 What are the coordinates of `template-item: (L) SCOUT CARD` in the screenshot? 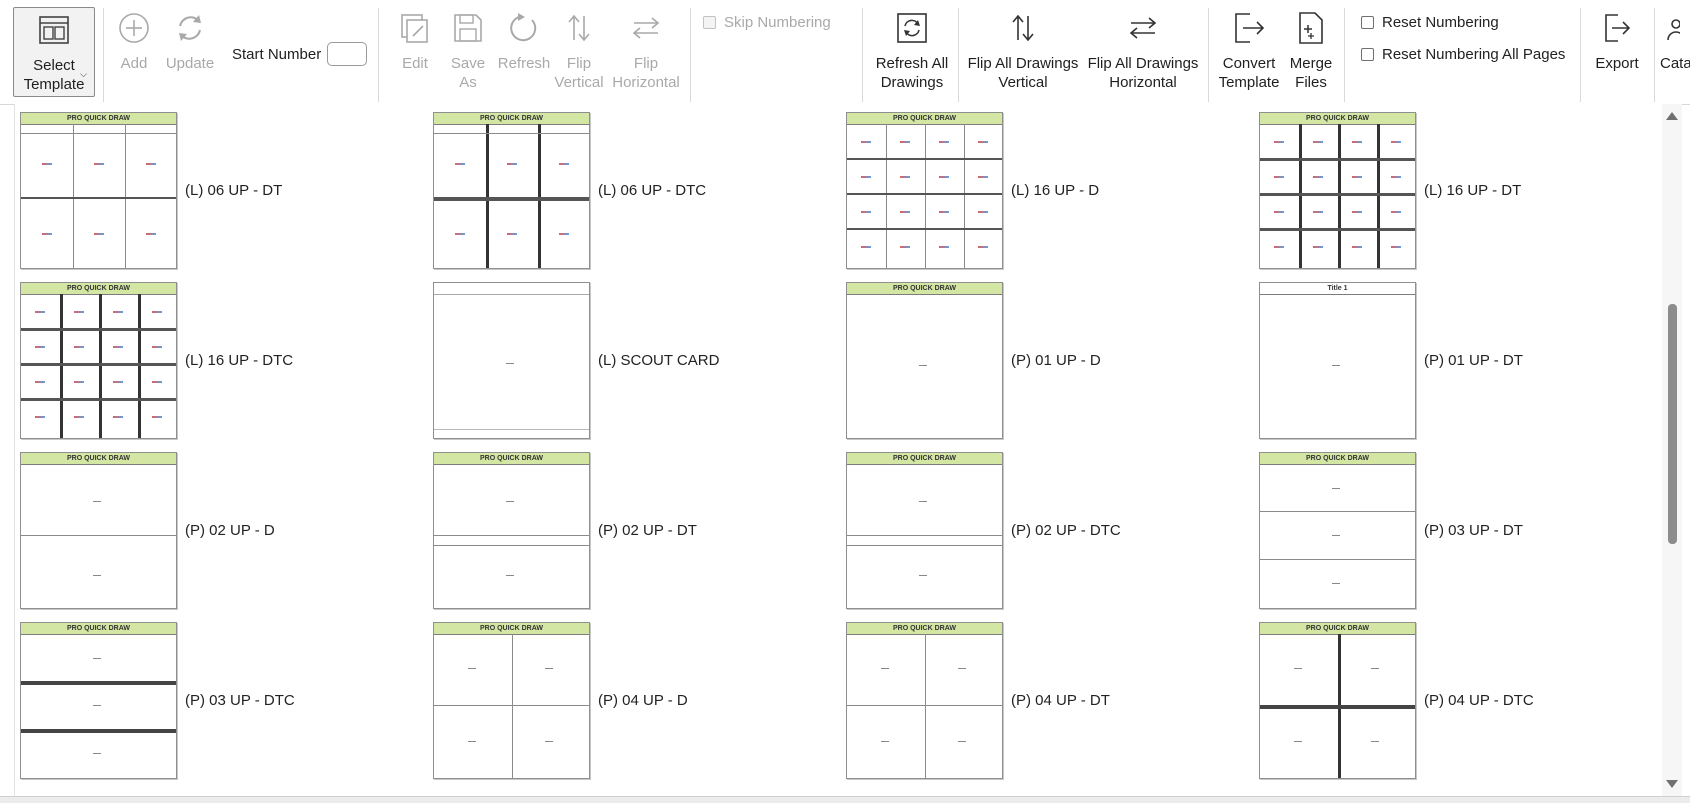 It's located at (576, 360).